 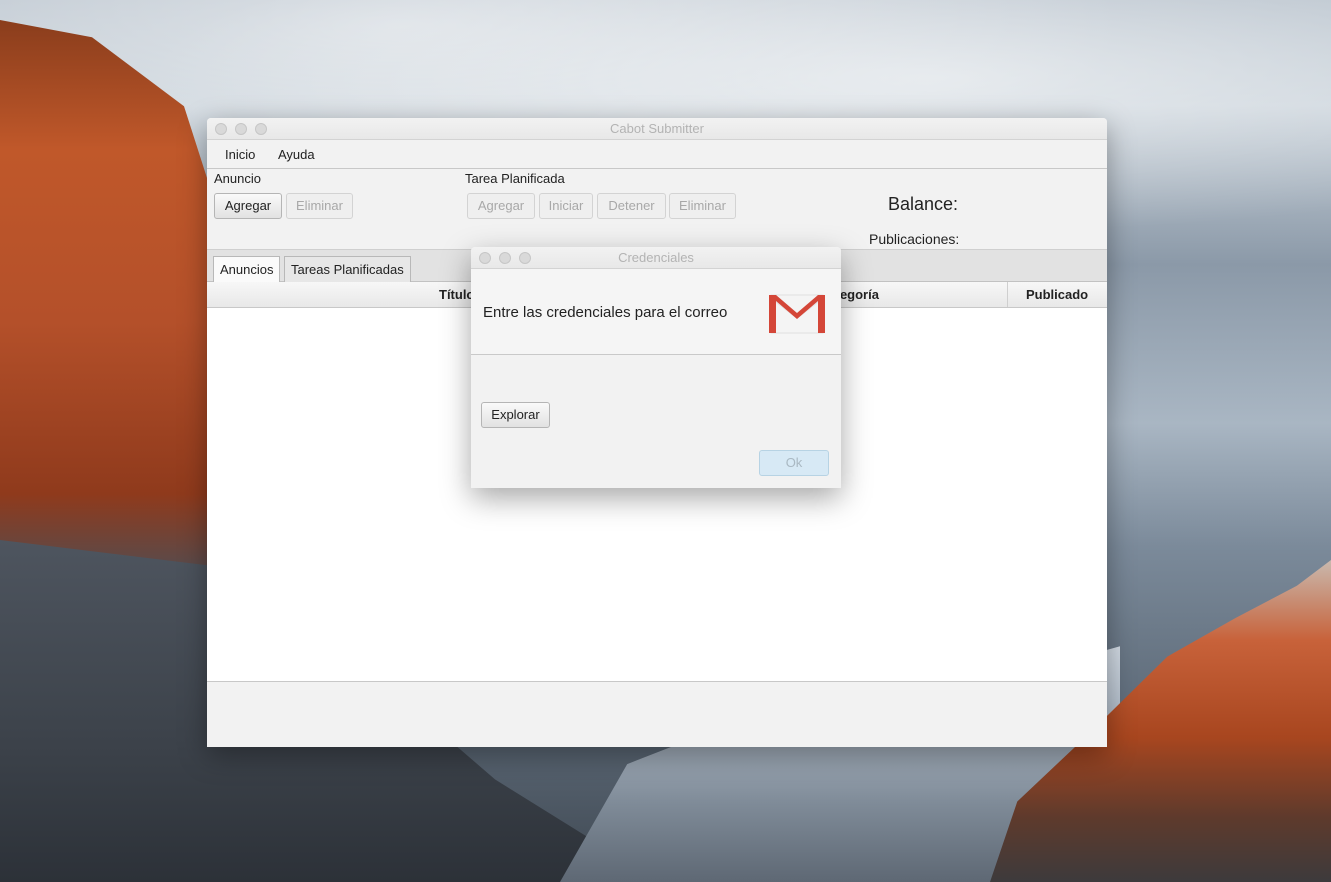 I want to click on explore-button: Explorar, so click(x=515, y=415).